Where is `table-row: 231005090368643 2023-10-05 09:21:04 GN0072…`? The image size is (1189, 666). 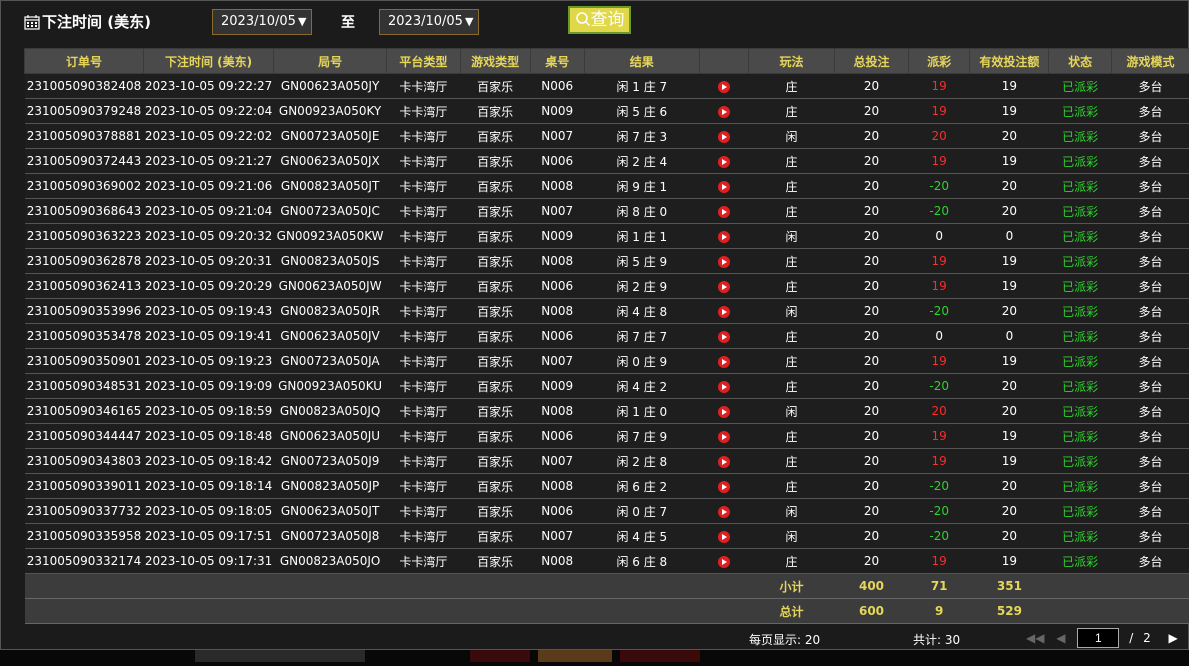
table-row: 231005090368643 2023-10-05 09:21:04 GN0072… is located at coordinates (606, 211).